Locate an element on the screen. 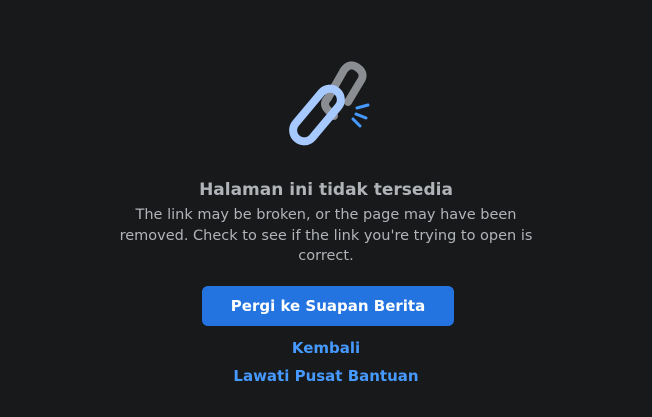 The image size is (652, 417). back-link: Kembali is located at coordinates (326, 348).